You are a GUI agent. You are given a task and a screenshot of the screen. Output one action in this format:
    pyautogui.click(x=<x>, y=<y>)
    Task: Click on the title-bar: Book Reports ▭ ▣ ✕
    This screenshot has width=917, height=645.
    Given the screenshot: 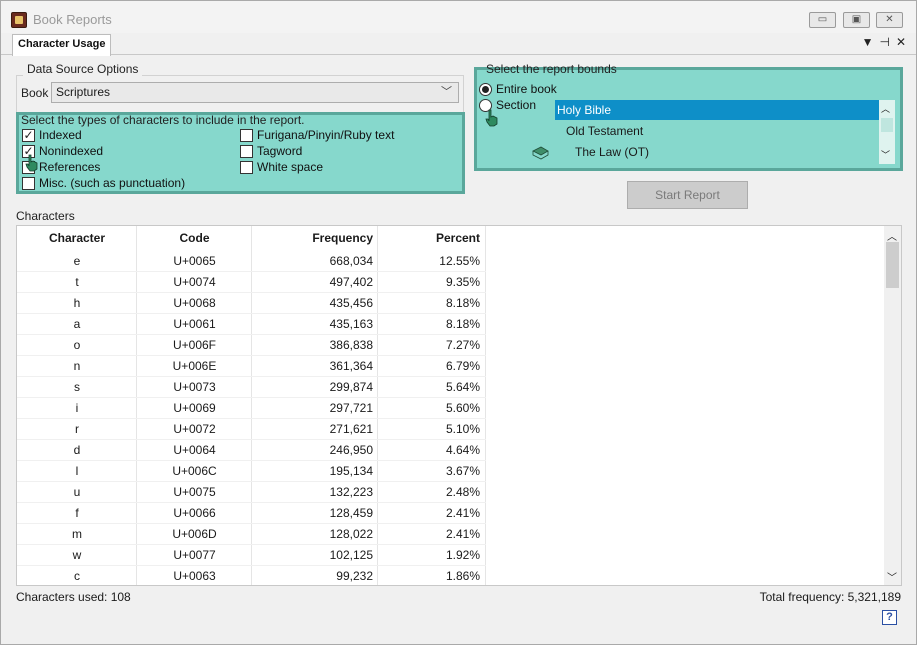 What is the action you would take?
    pyautogui.click(x=458, y=17)
    